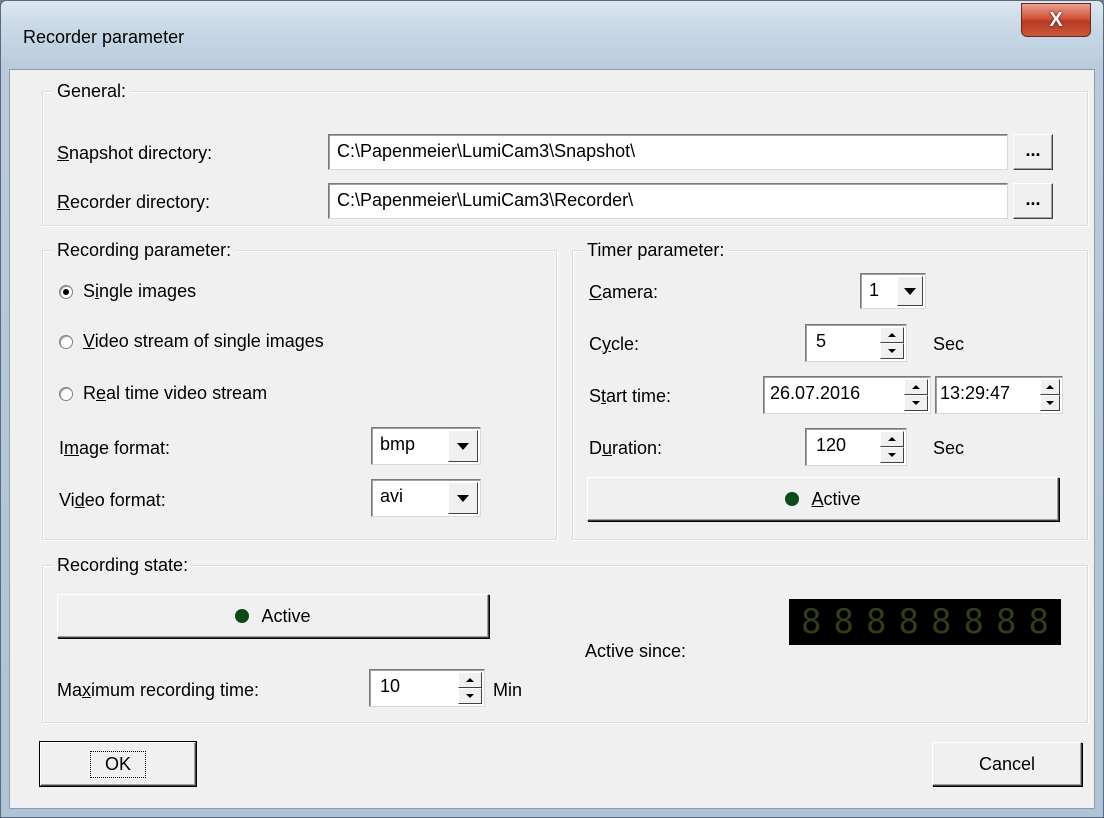 Image resolution: width=1104 pixels, height=818 pixels. Describe the element at coordinates (874, 290) in the screenshot. I see `camera-value: 1` at that location.